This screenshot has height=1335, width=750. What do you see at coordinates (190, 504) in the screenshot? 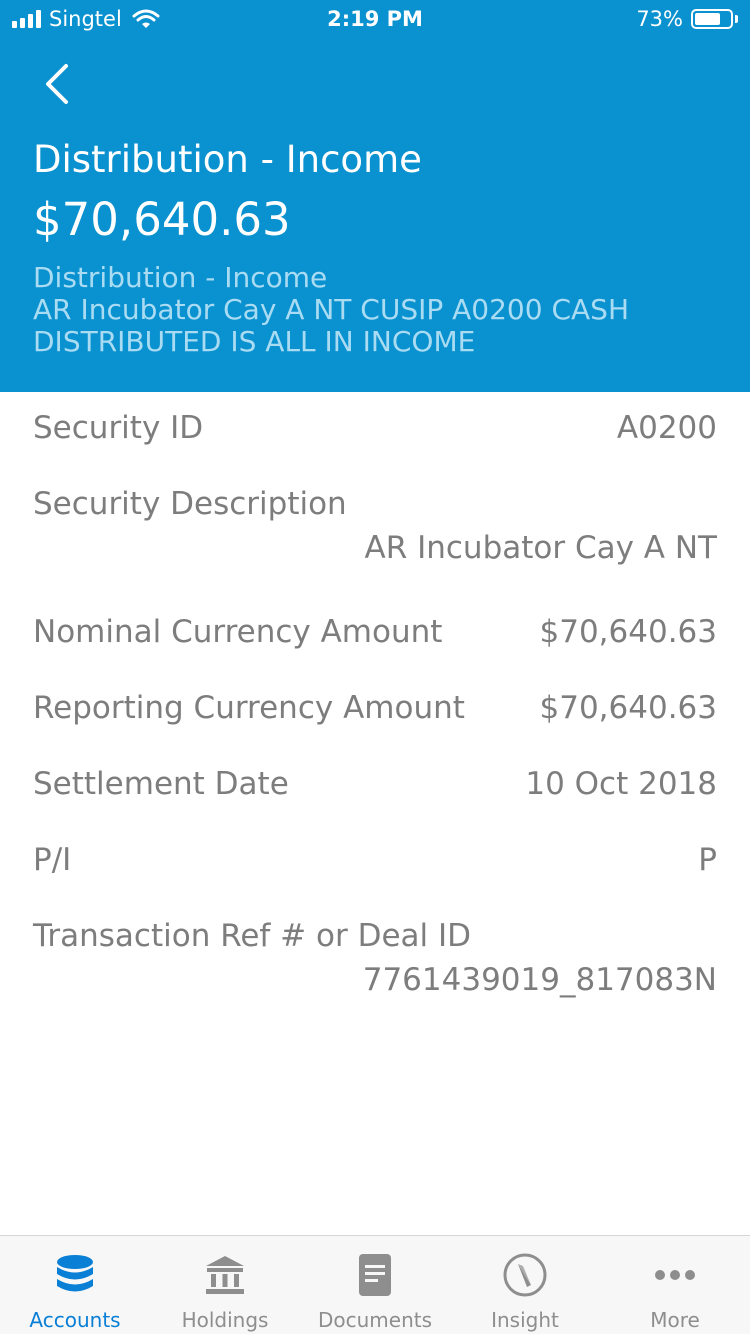
I see `detail-label: Security Description` at bounding box center [190, 504].